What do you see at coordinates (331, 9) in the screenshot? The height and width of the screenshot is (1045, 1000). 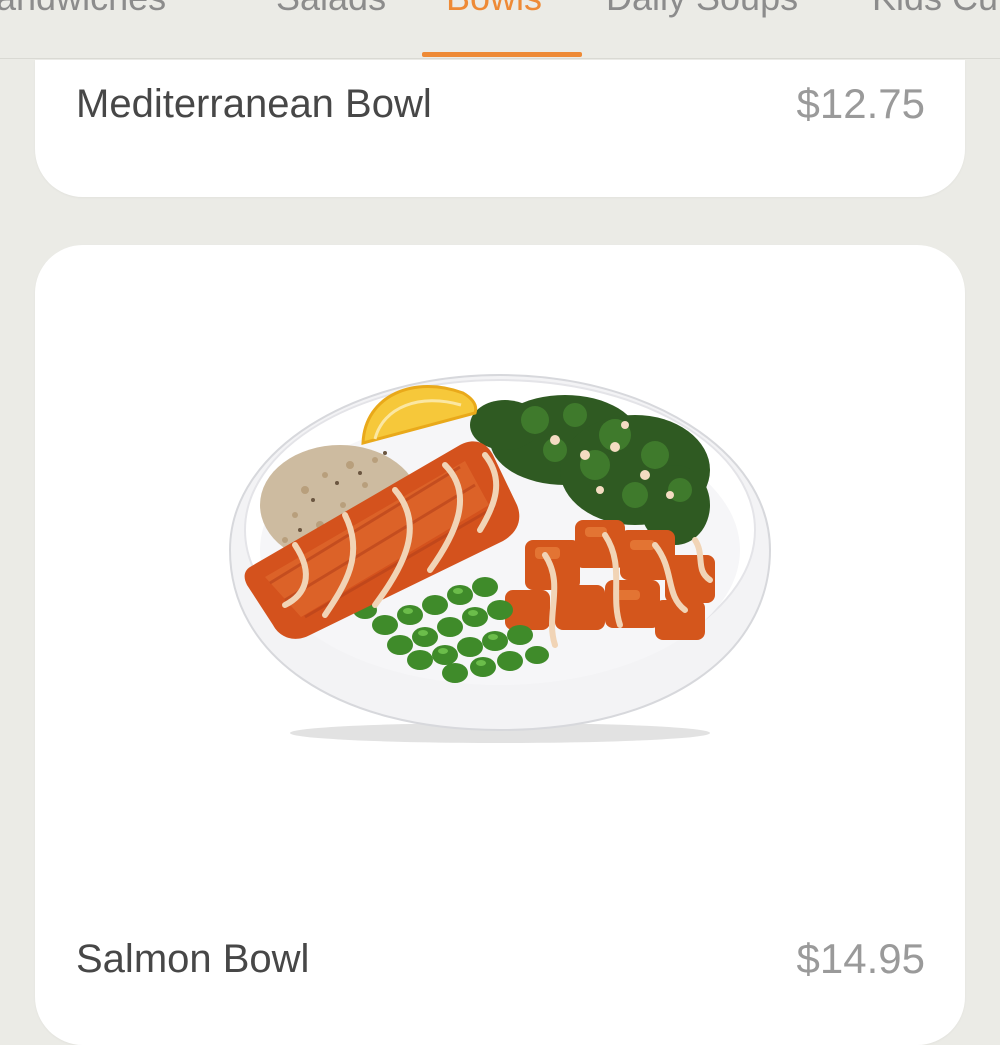 I see `tab-salads: Salads` at bounding box center [331, 9].